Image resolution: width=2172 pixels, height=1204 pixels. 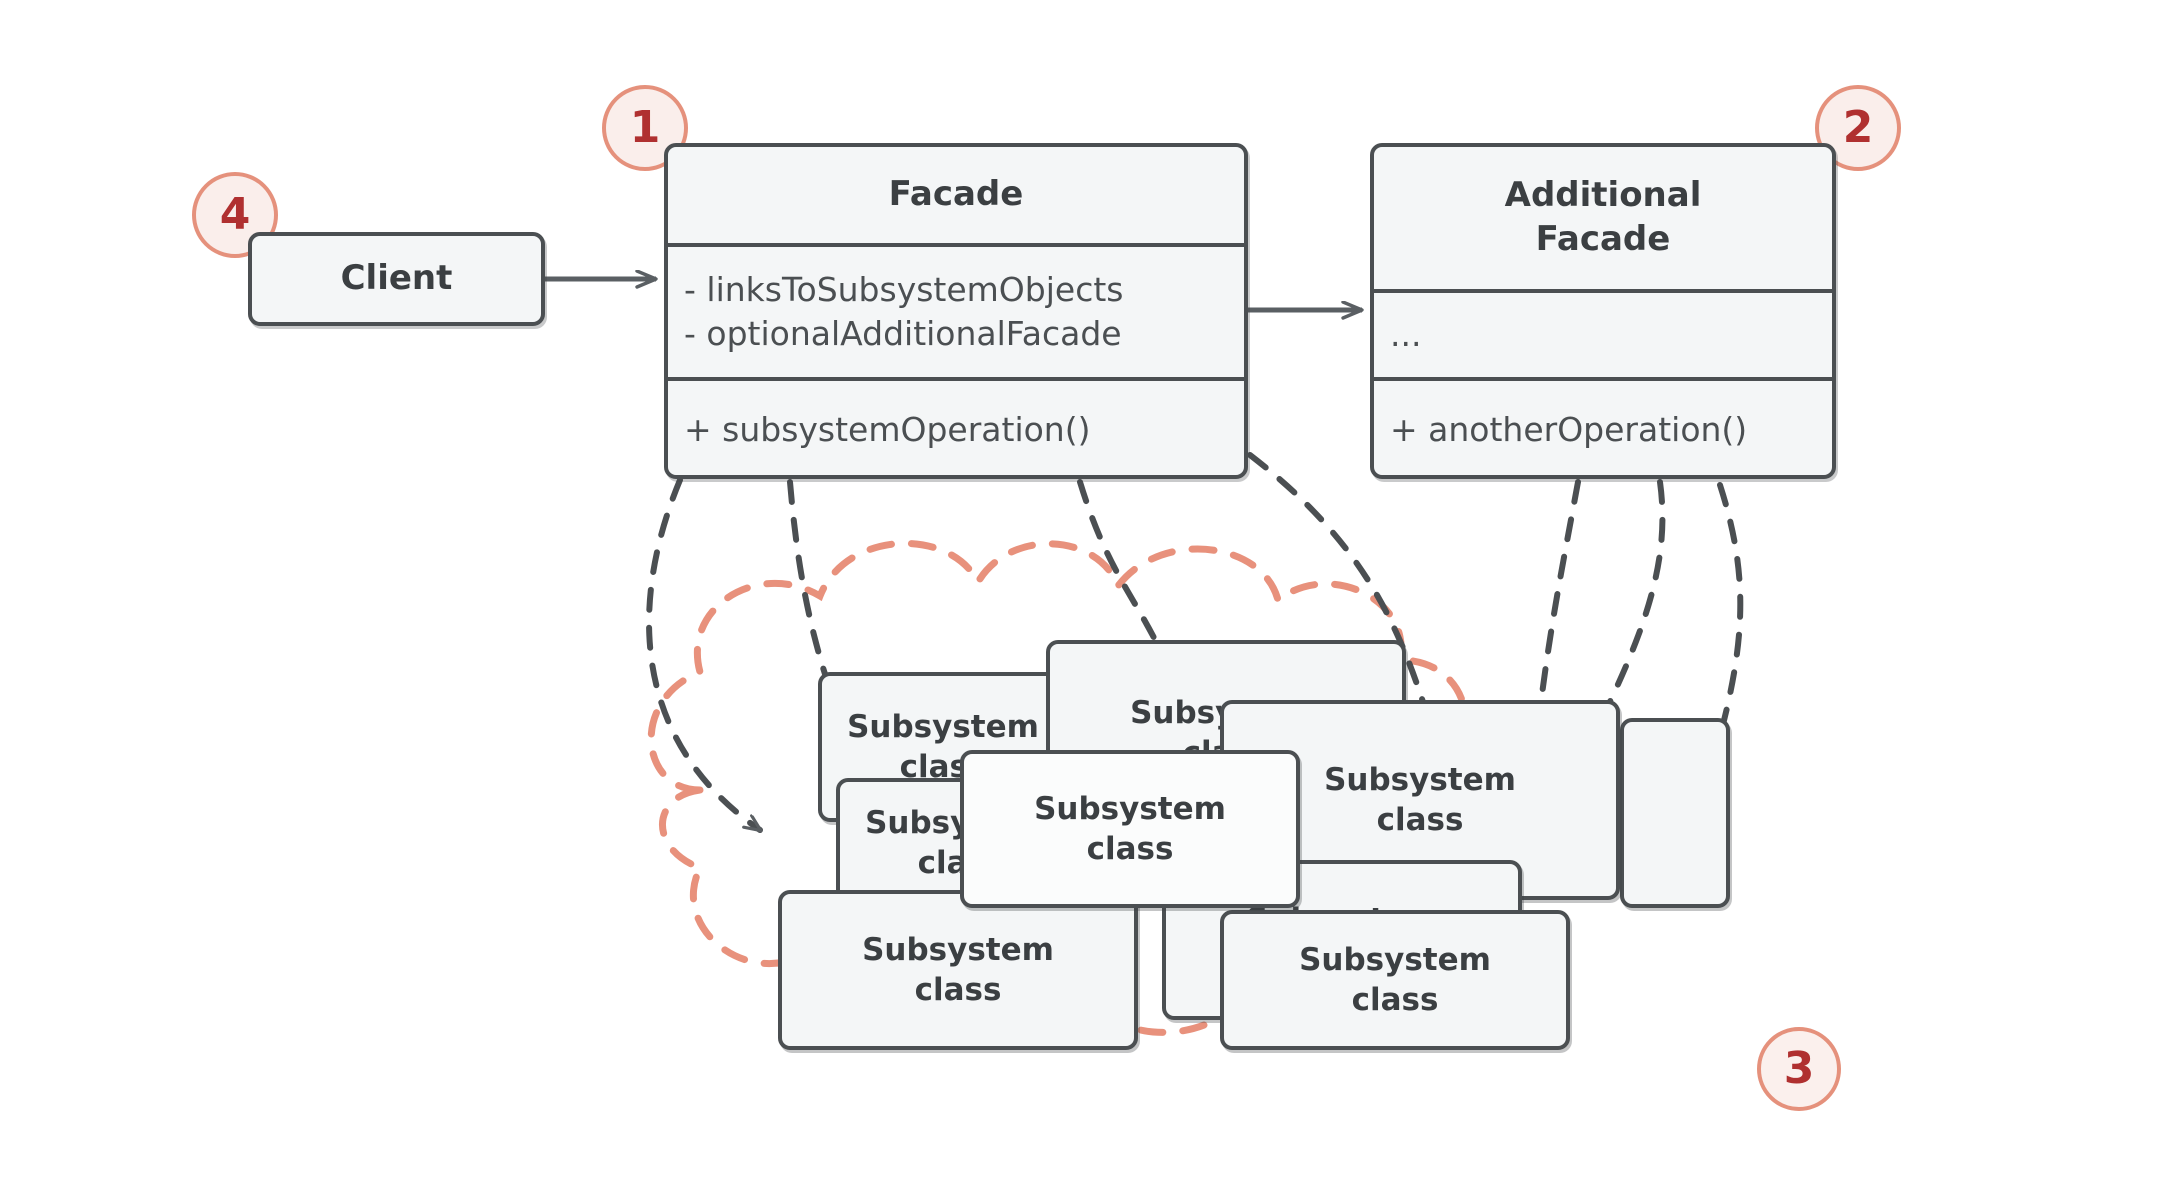 What do you see at coordinates (904, 290) in the screenshot?
I see `facade-attribute-1: - linksToSubsystemObjects` at bounding box center [904, 290].